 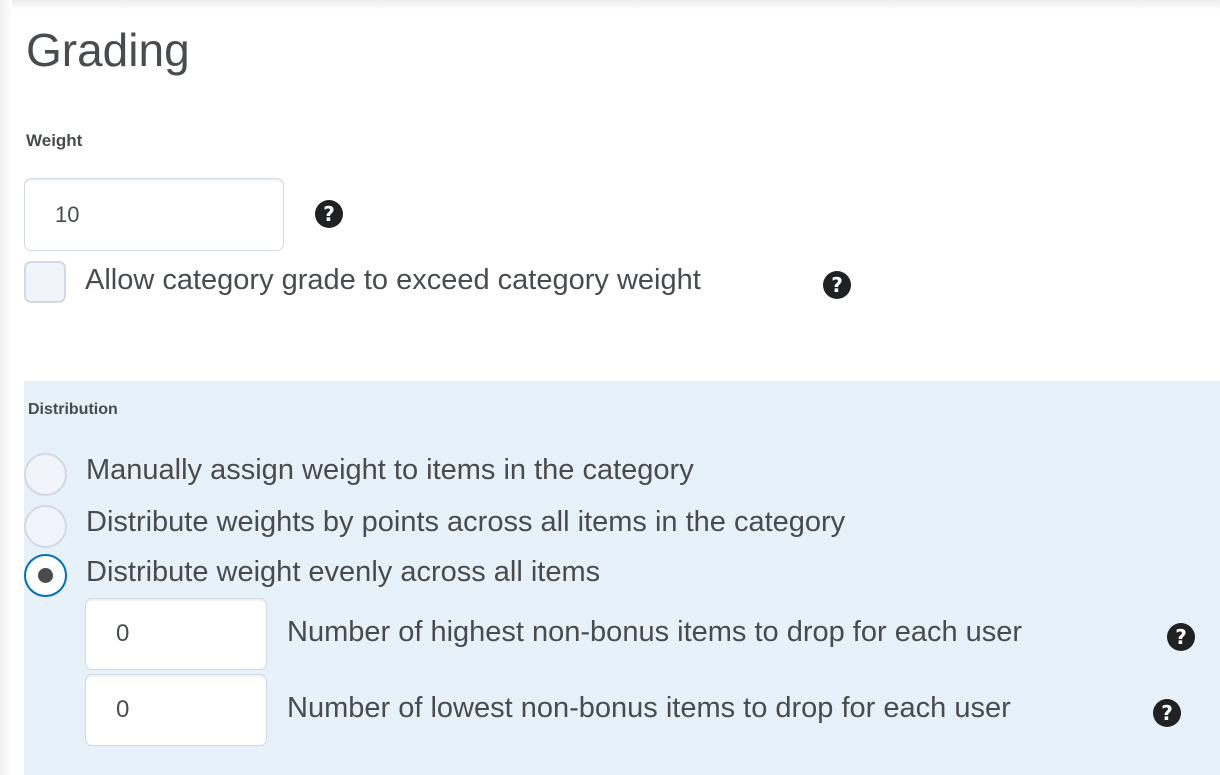 What do you see at coordinates (610, 5) in the screenshot?
I see `top-edge-shadow` at bounding box center [610, 5].